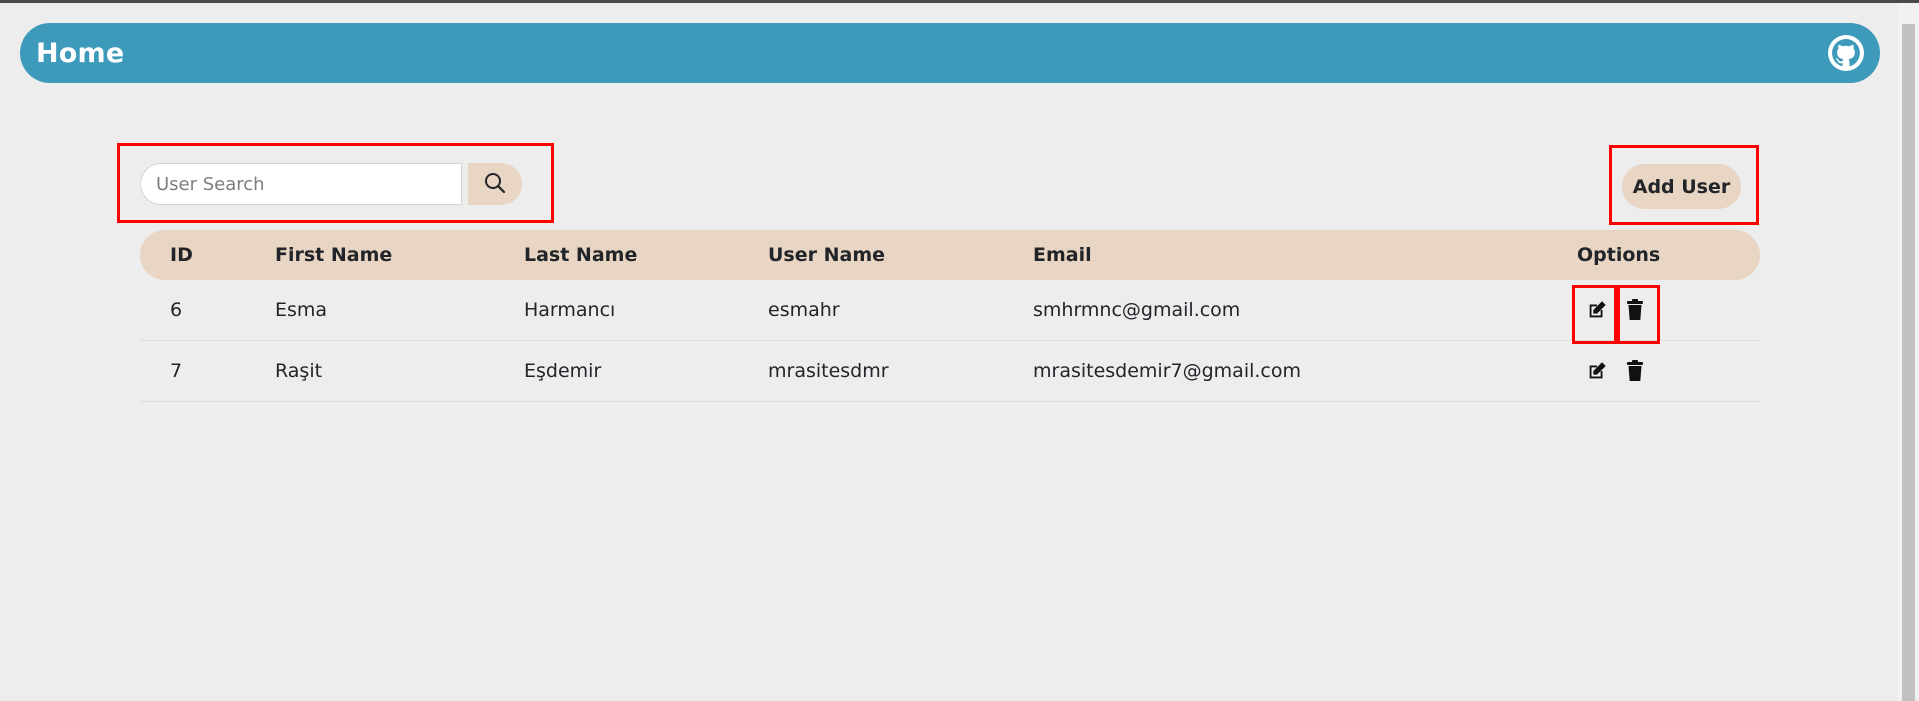 The height and width of the screenshot is (701, 1919). What do you see at coordinates (1594, 314) in the screenshot?
I see `highlight-edit` at bounding box center [1594, 314].